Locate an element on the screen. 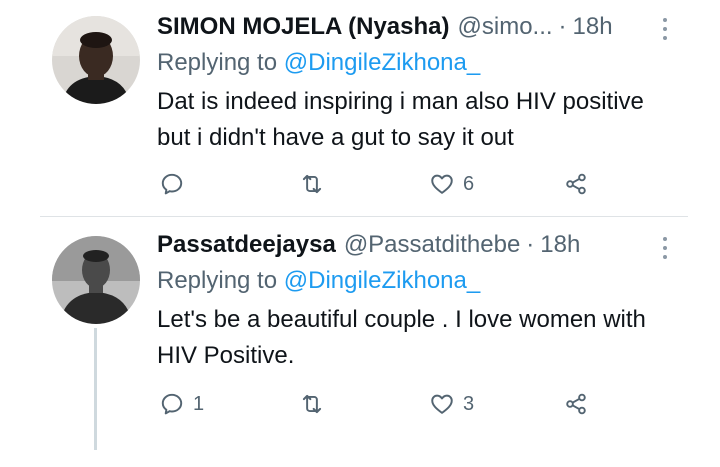 This screenshot has height=467, width=720. tweet-header: Passatdeejaysa @Passatdithebe · 18h is located at coordinates (418, 245).